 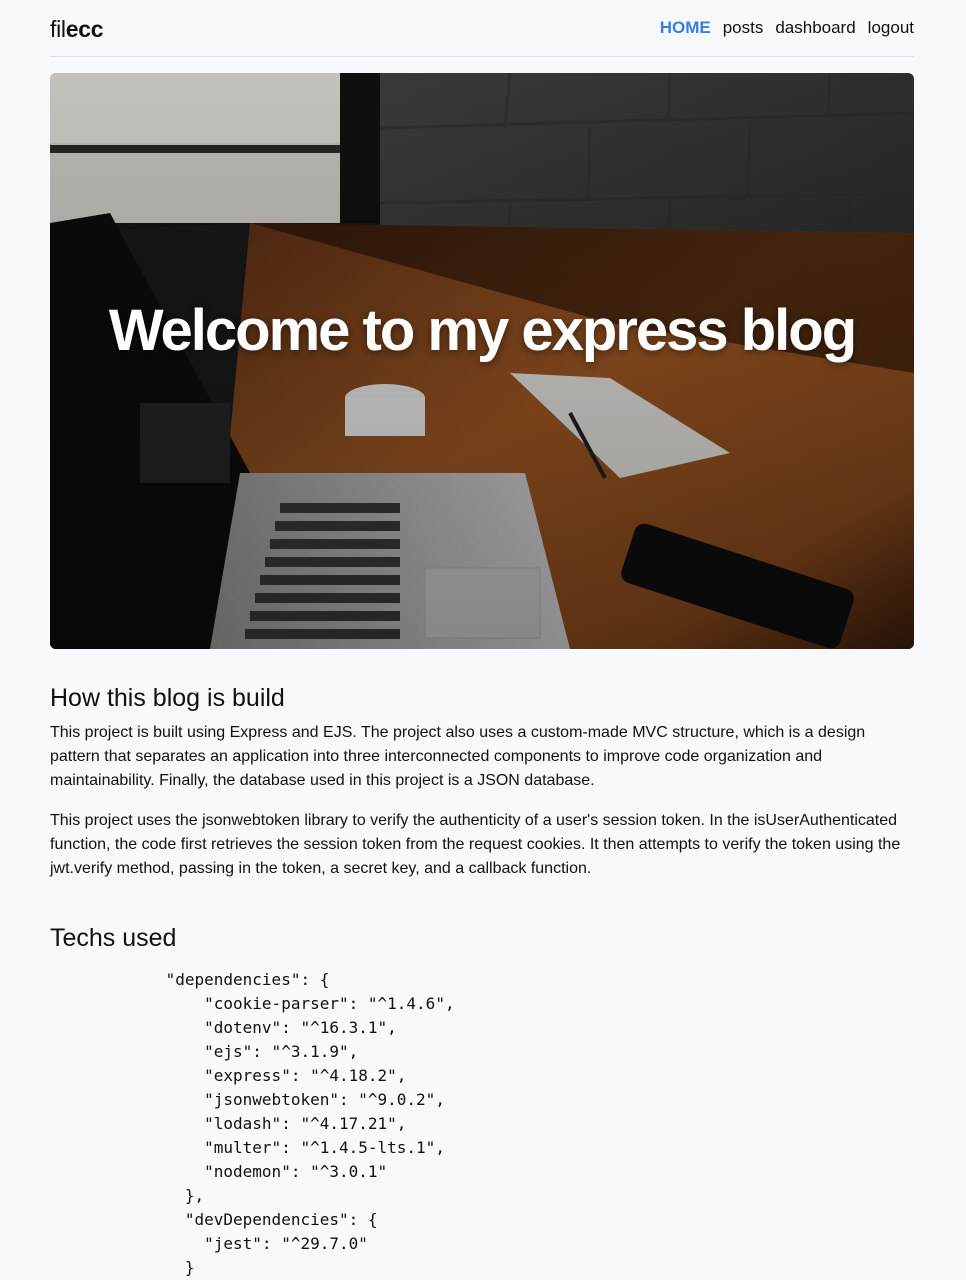 What do you see at coordinates (815, 28) in the screenshot?
I see `nav-dashboard-link: dashboard` at bounding box center [815, 28].